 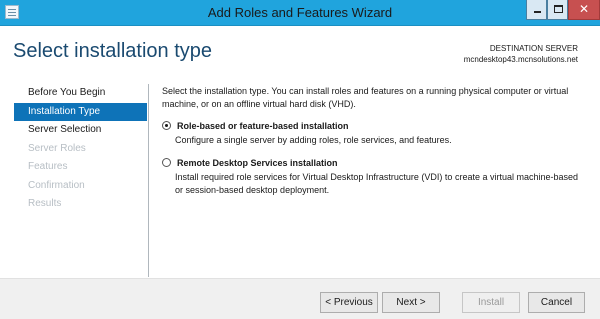 What do you see at coordinates (349, 302) in the screenshot?
I see `previous-button: < Previous` at bounding box center [349, 302].